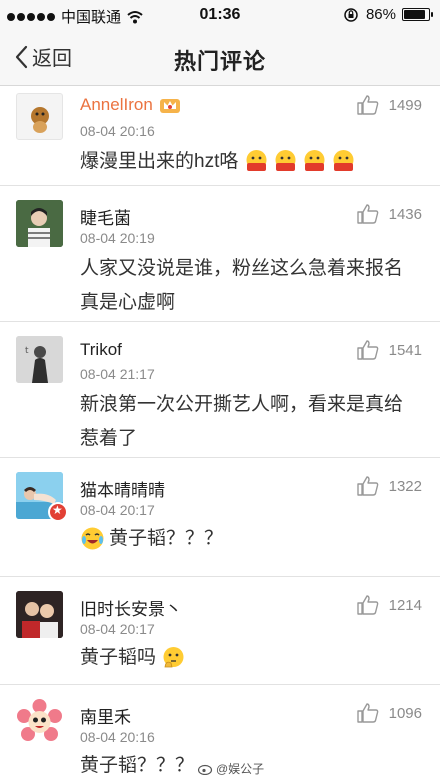  I want to click on like-count: 1541, so click(405, 350).